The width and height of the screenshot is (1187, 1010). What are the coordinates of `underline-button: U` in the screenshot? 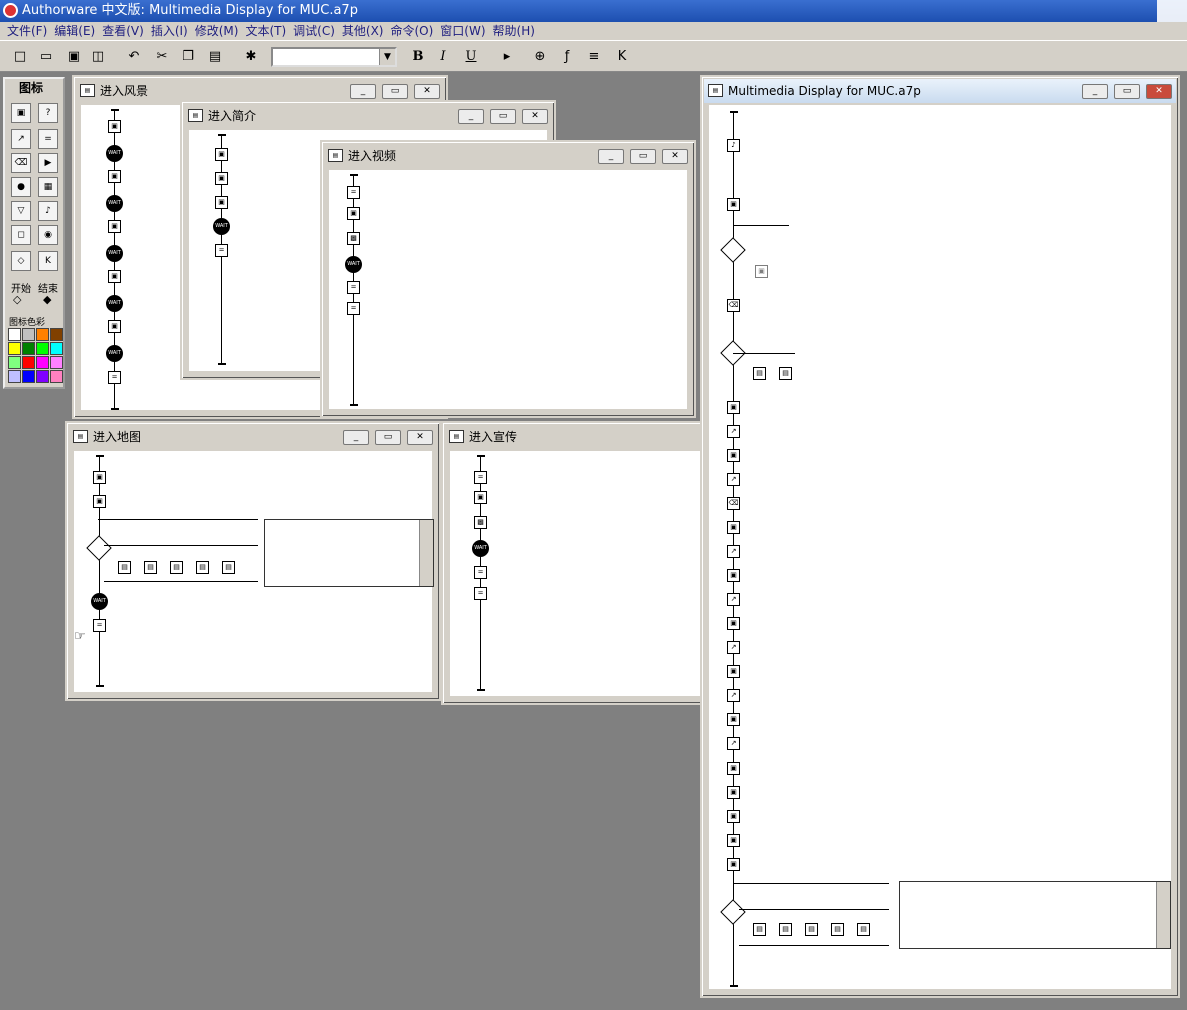 It's located at (471, 57).